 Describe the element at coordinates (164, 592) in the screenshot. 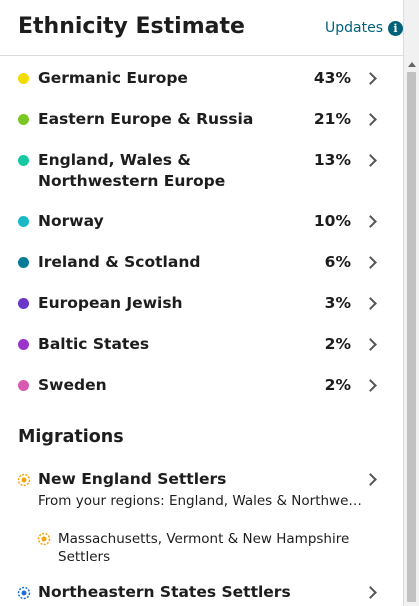

I see `migration-name: Northeastern States Settlers` at that location.